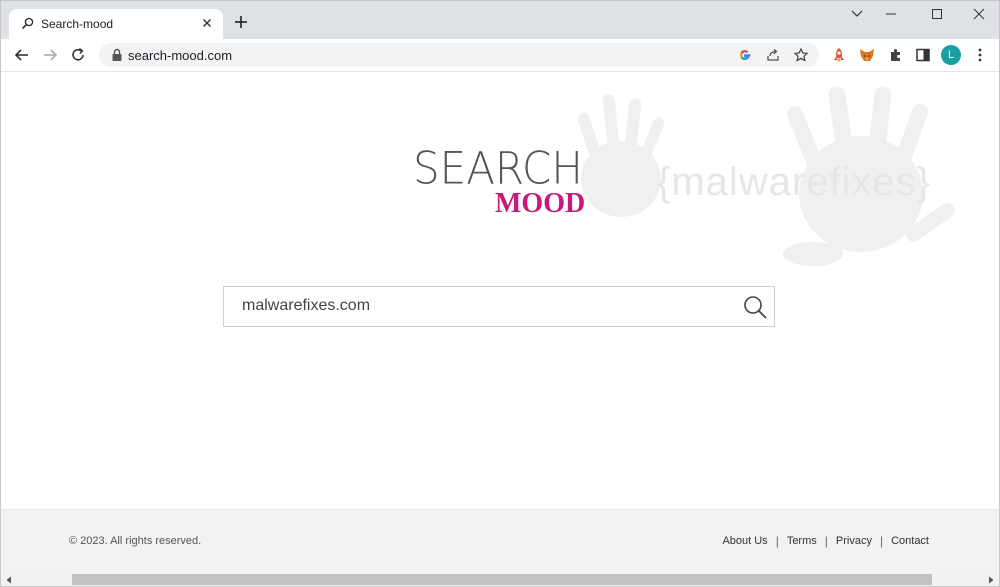 This screenshot has height=587, width=1000. What do you see at coordinates (459, 55) in the screenshot?
I see `address-bar: search-mood.com` at bounding box center [459, 55].